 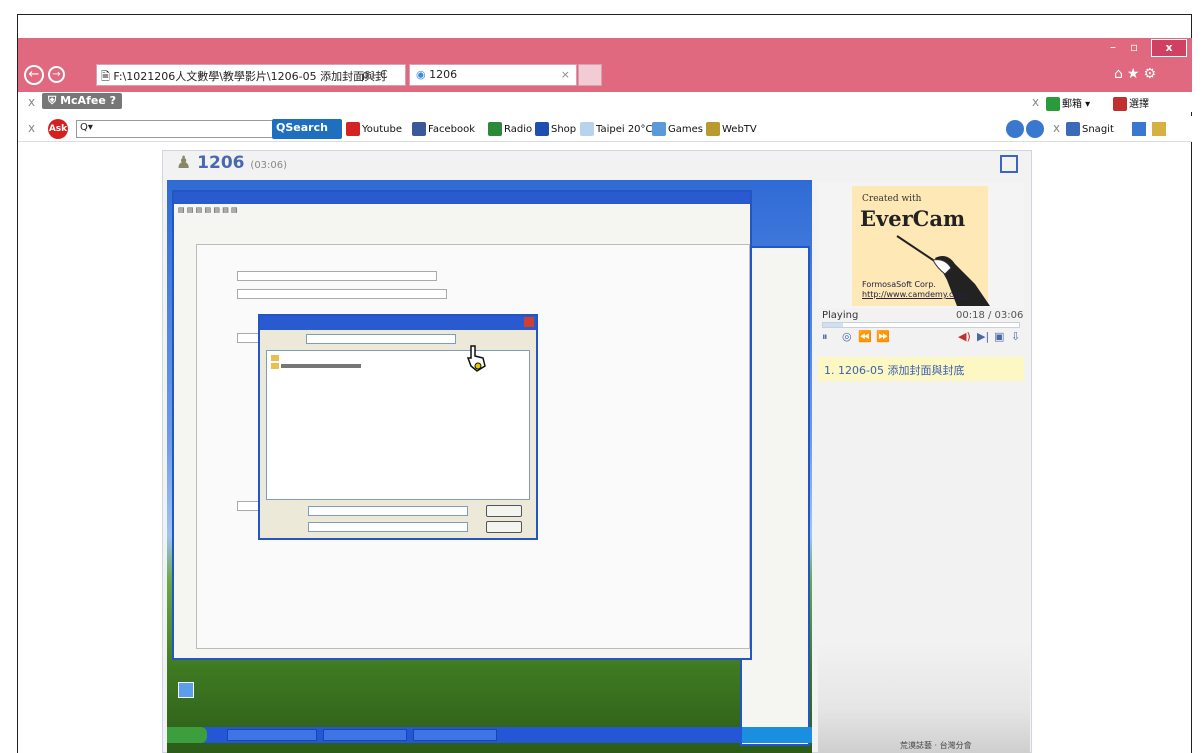 What do you see at coordinates (382, 129) in the screenshot?
I see `link-label: Youtube` at bounding box center [382, 129].